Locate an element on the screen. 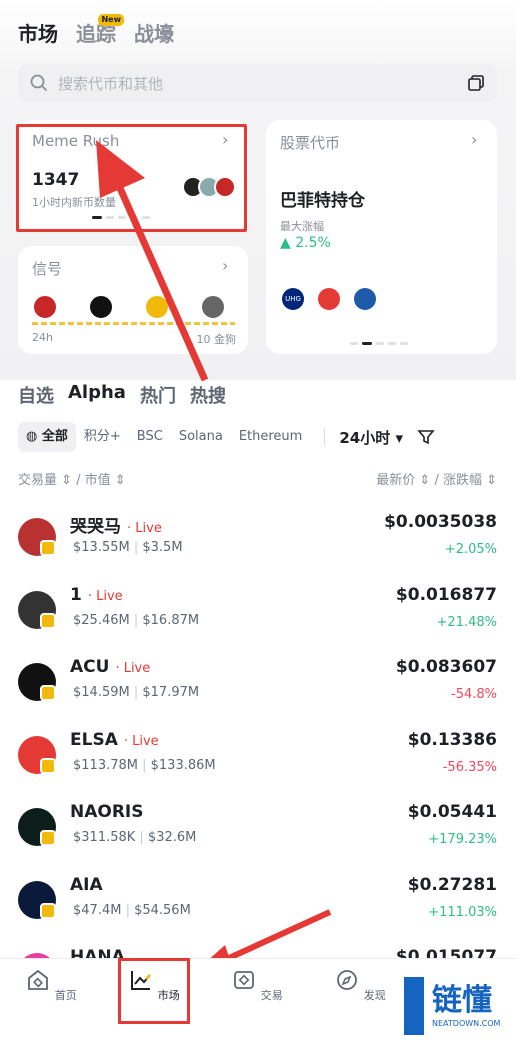  header-price-change: 最新价 ⇕ / 涨跌幅 ⇕ is located at coordinates (436, 478).